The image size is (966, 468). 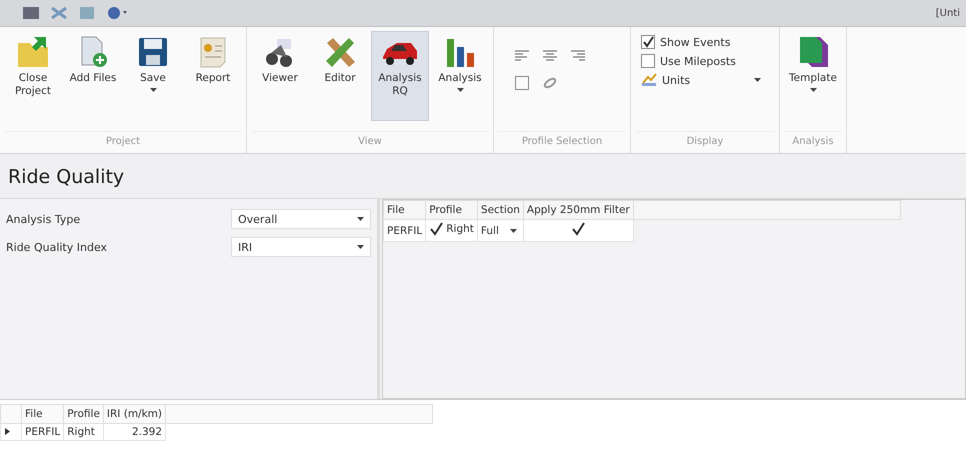 I want to click on setting-label: Ride Quality Index, so click(x=57, y=247).